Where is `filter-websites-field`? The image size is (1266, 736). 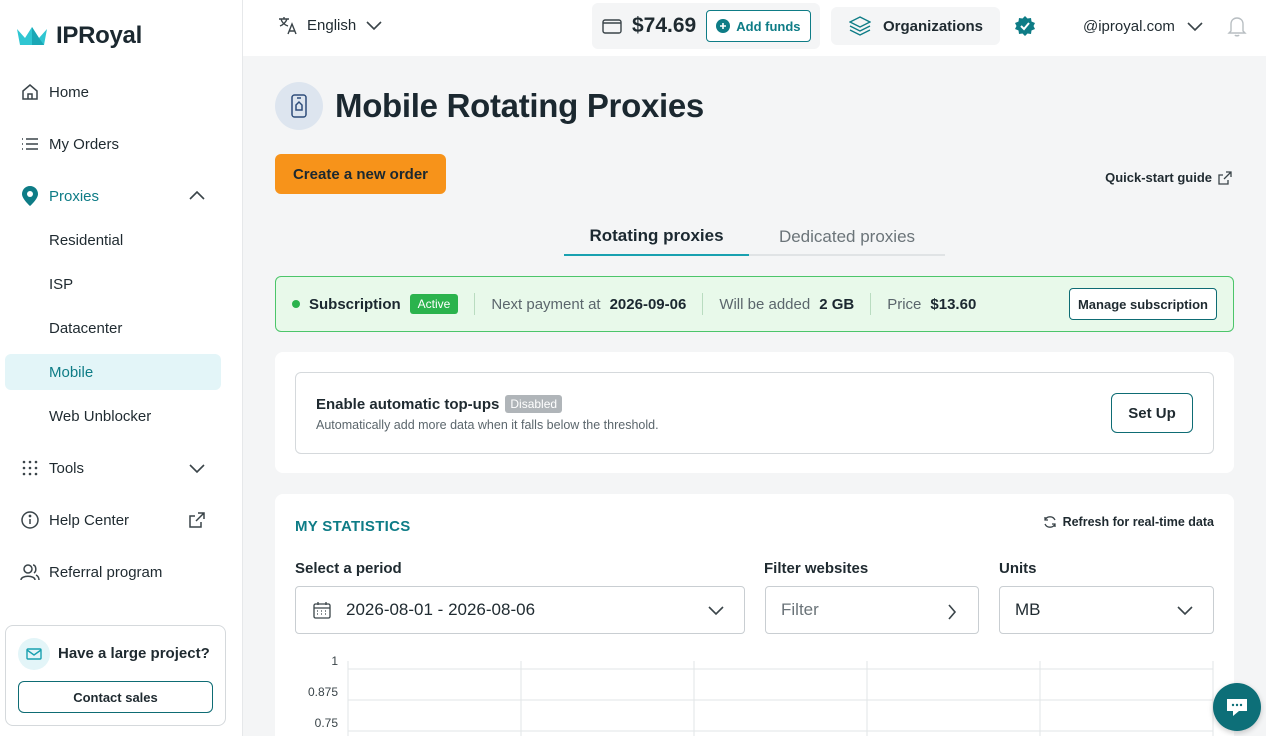 filter-websites-field is located at coordinates (872, 610).